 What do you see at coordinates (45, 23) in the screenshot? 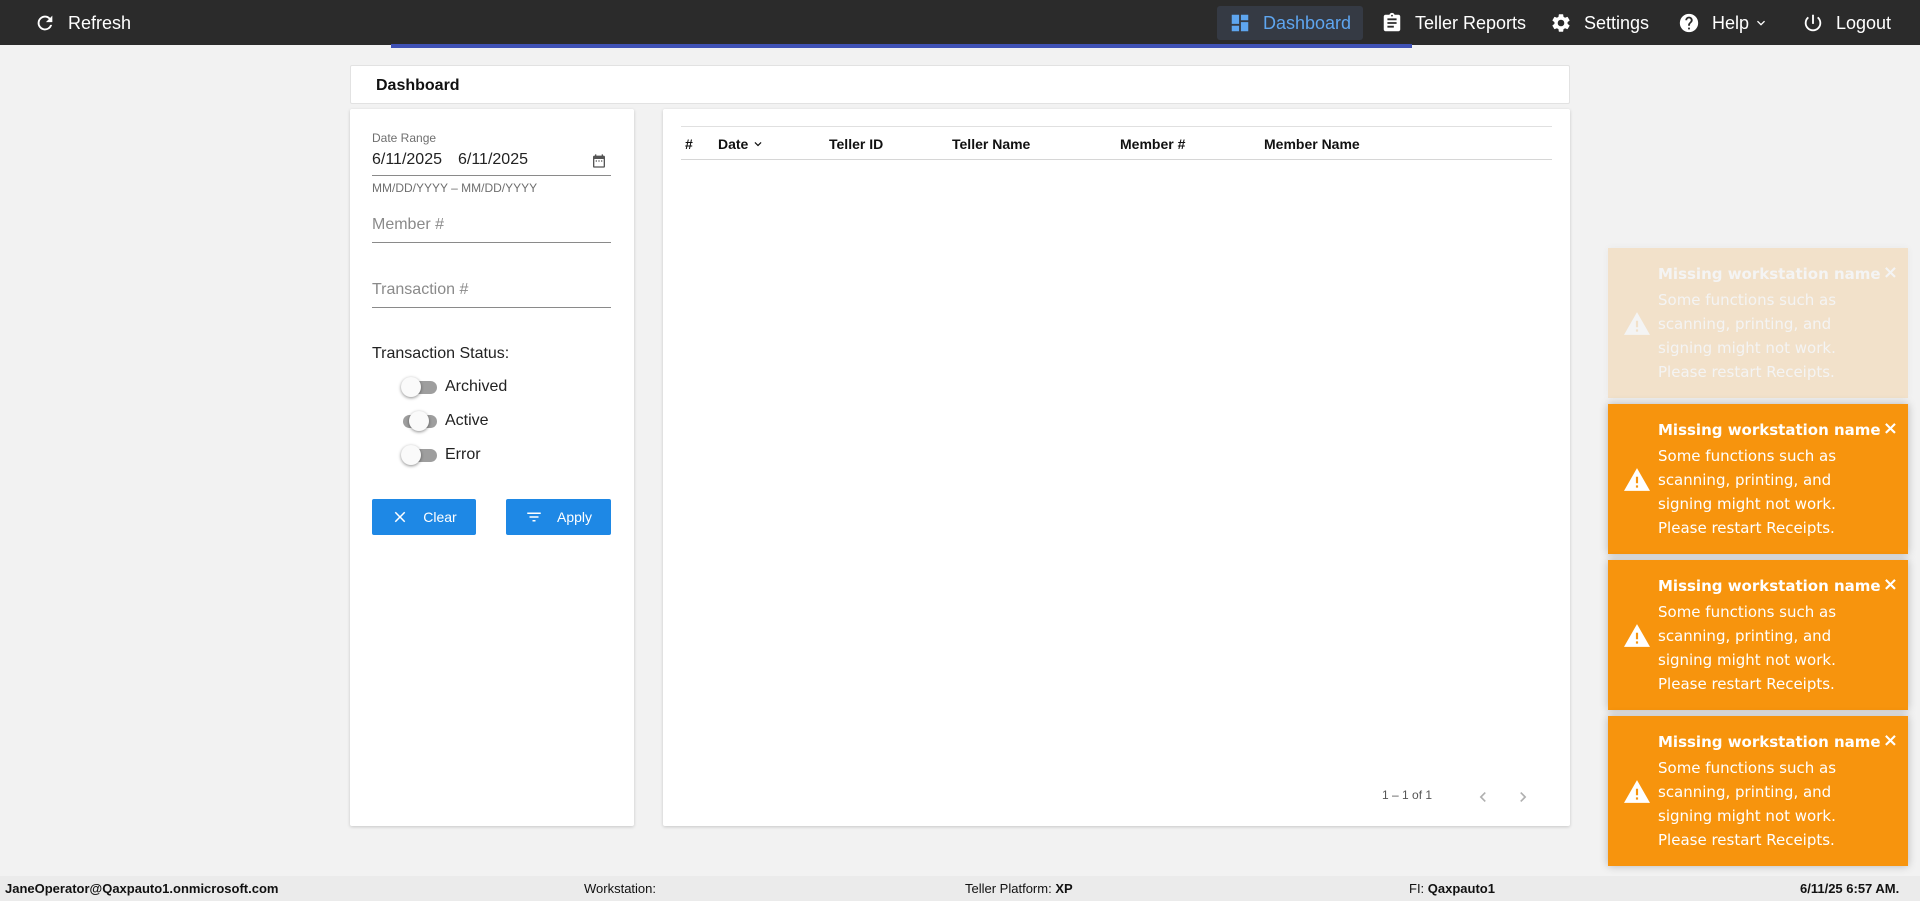
I see `refresh-icon` at bounding box center [45, 23].